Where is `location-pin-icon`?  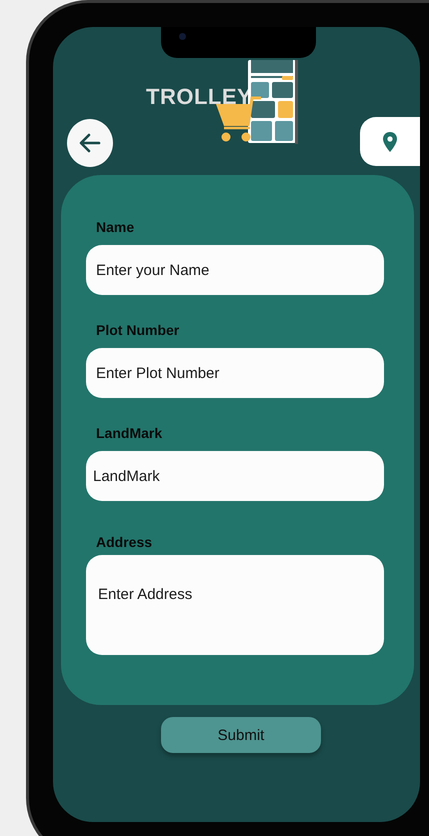 location-pin-icon is located at coordinates (390, 142).